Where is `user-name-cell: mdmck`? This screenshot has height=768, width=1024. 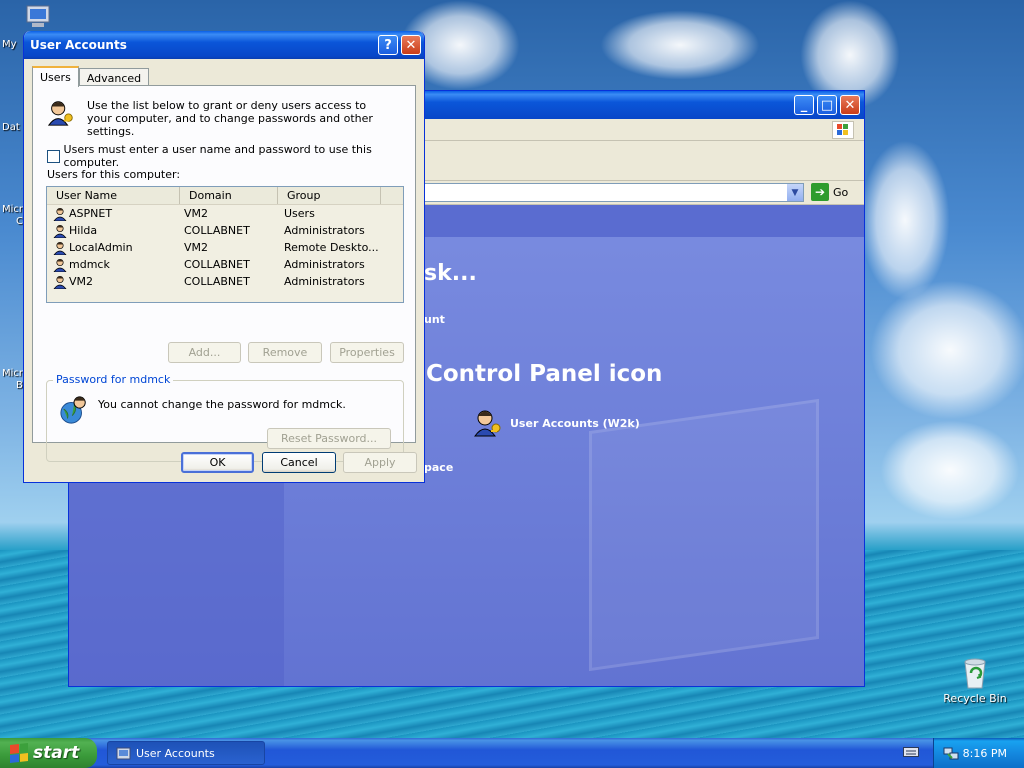 user-name-cell: mdmck is located at coordinates (113, 265).